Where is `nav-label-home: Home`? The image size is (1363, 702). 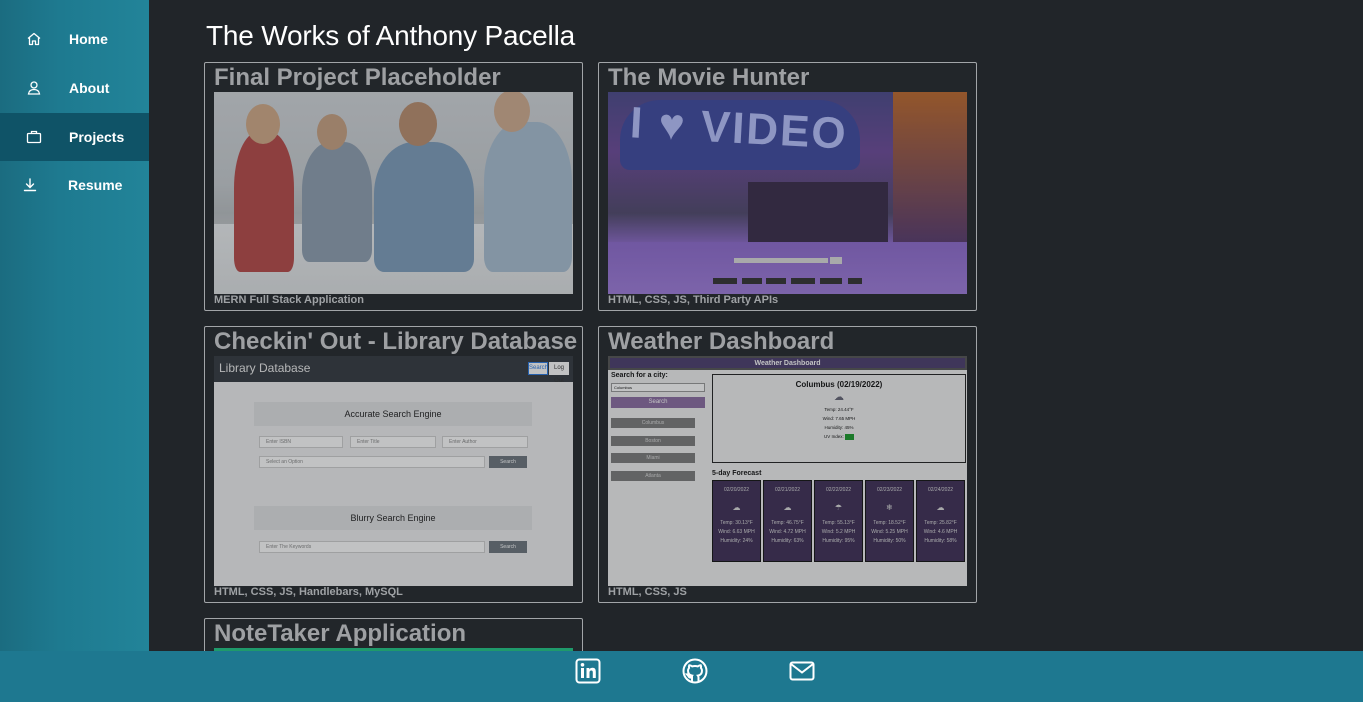
nav-label-home: Home is located at coordinates (88, 39).